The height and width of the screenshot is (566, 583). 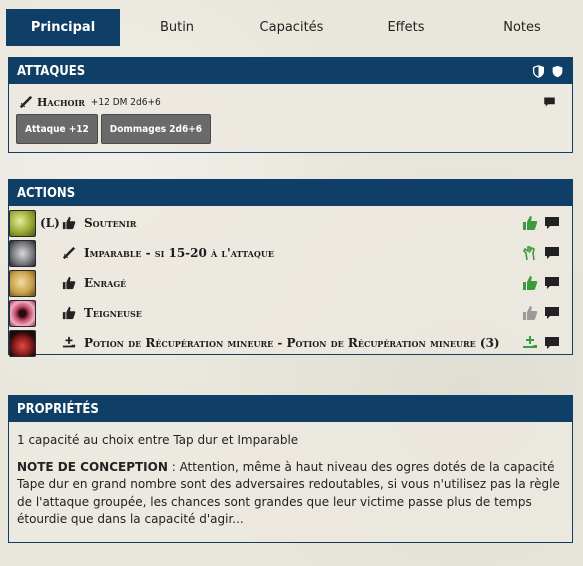 What do you see at coordinates (290, 223) in the screenshot?
I see `action-row-soutenir: (L) Soutenir` at bounding box center [290, 223].